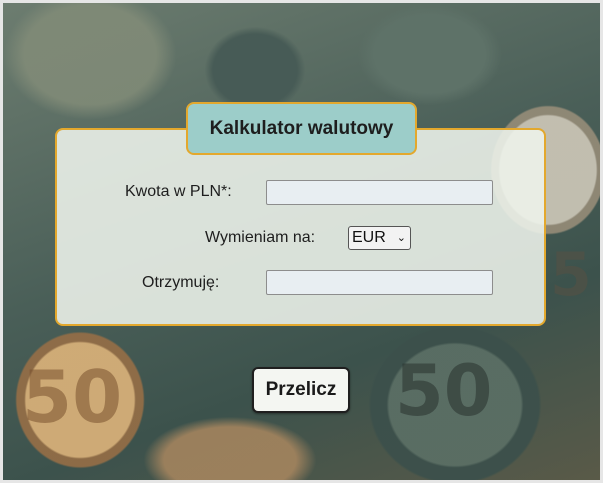 The width and height of the screenshot is (603, 483). Describe the element at coordinates (181, 282) in the screenshot. I see `result-label: Otrzymuję:` at that location.